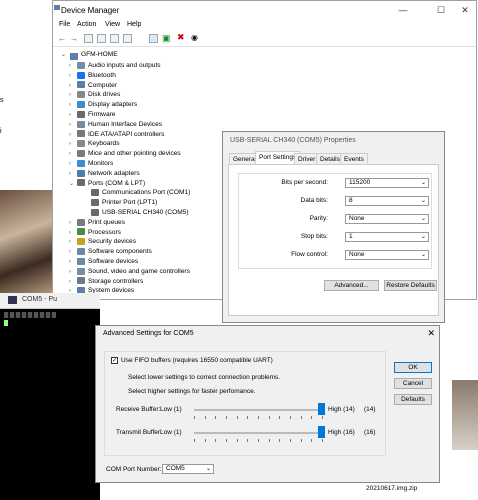 This screenshot has width=478, height=500. I want to click on parity-select: None ⌄, so click(387, 219).